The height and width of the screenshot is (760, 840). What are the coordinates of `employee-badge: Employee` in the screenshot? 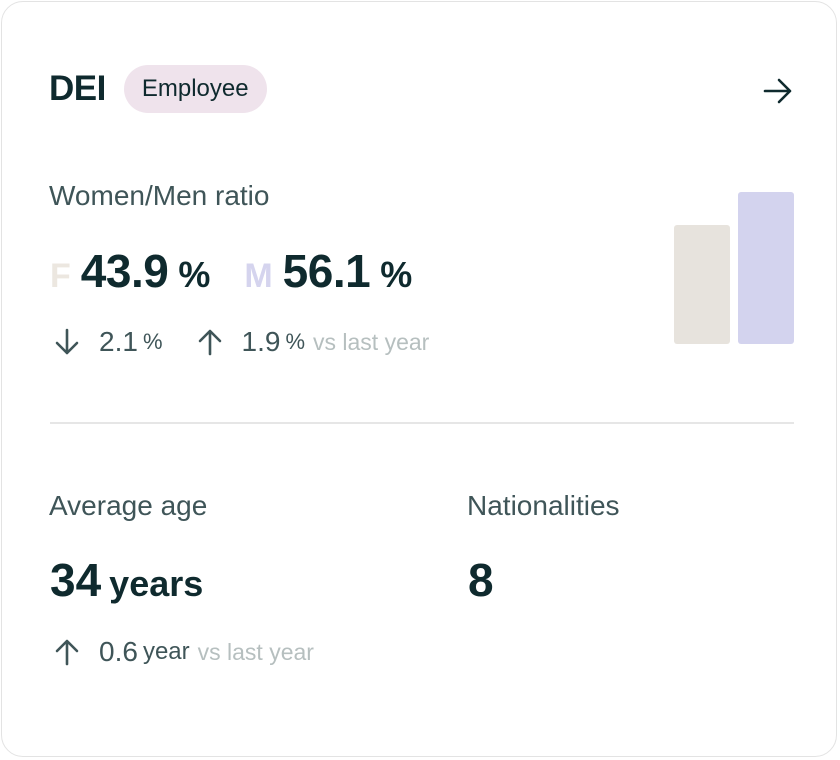 It's located at (195, 89).